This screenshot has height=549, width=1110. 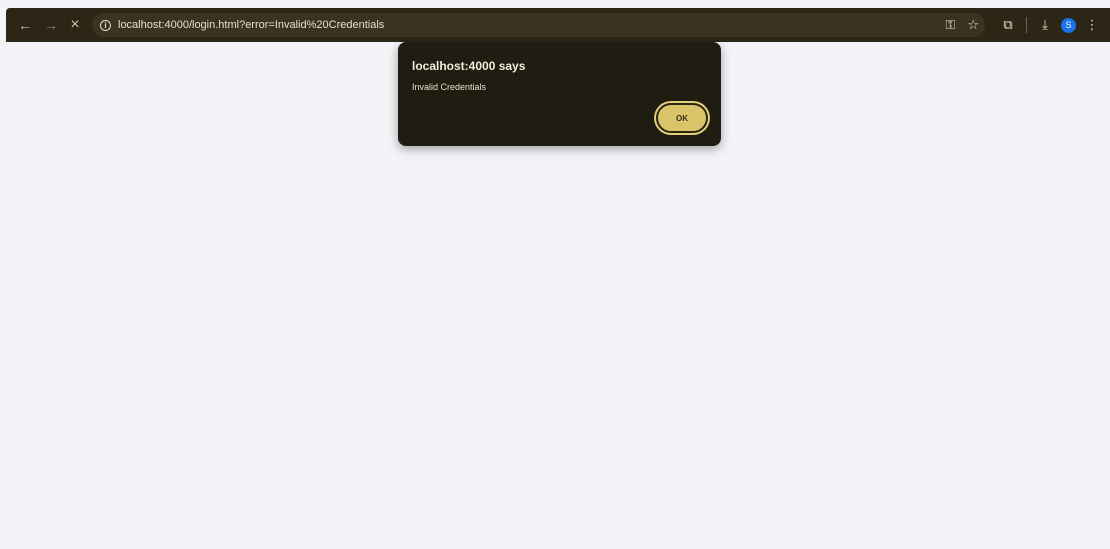 I want to click on profile-avatar: S, so click(x=1068, y=25).